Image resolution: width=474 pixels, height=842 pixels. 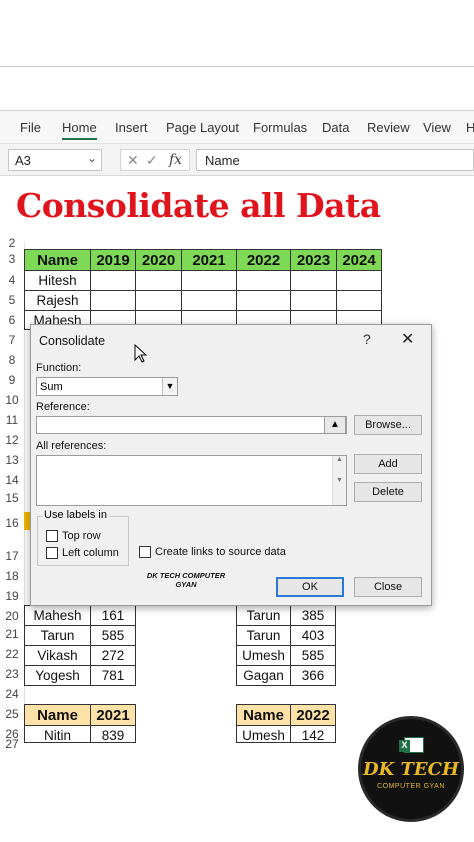 I want to click on table-cell: 161, so click(x=113, y=615).